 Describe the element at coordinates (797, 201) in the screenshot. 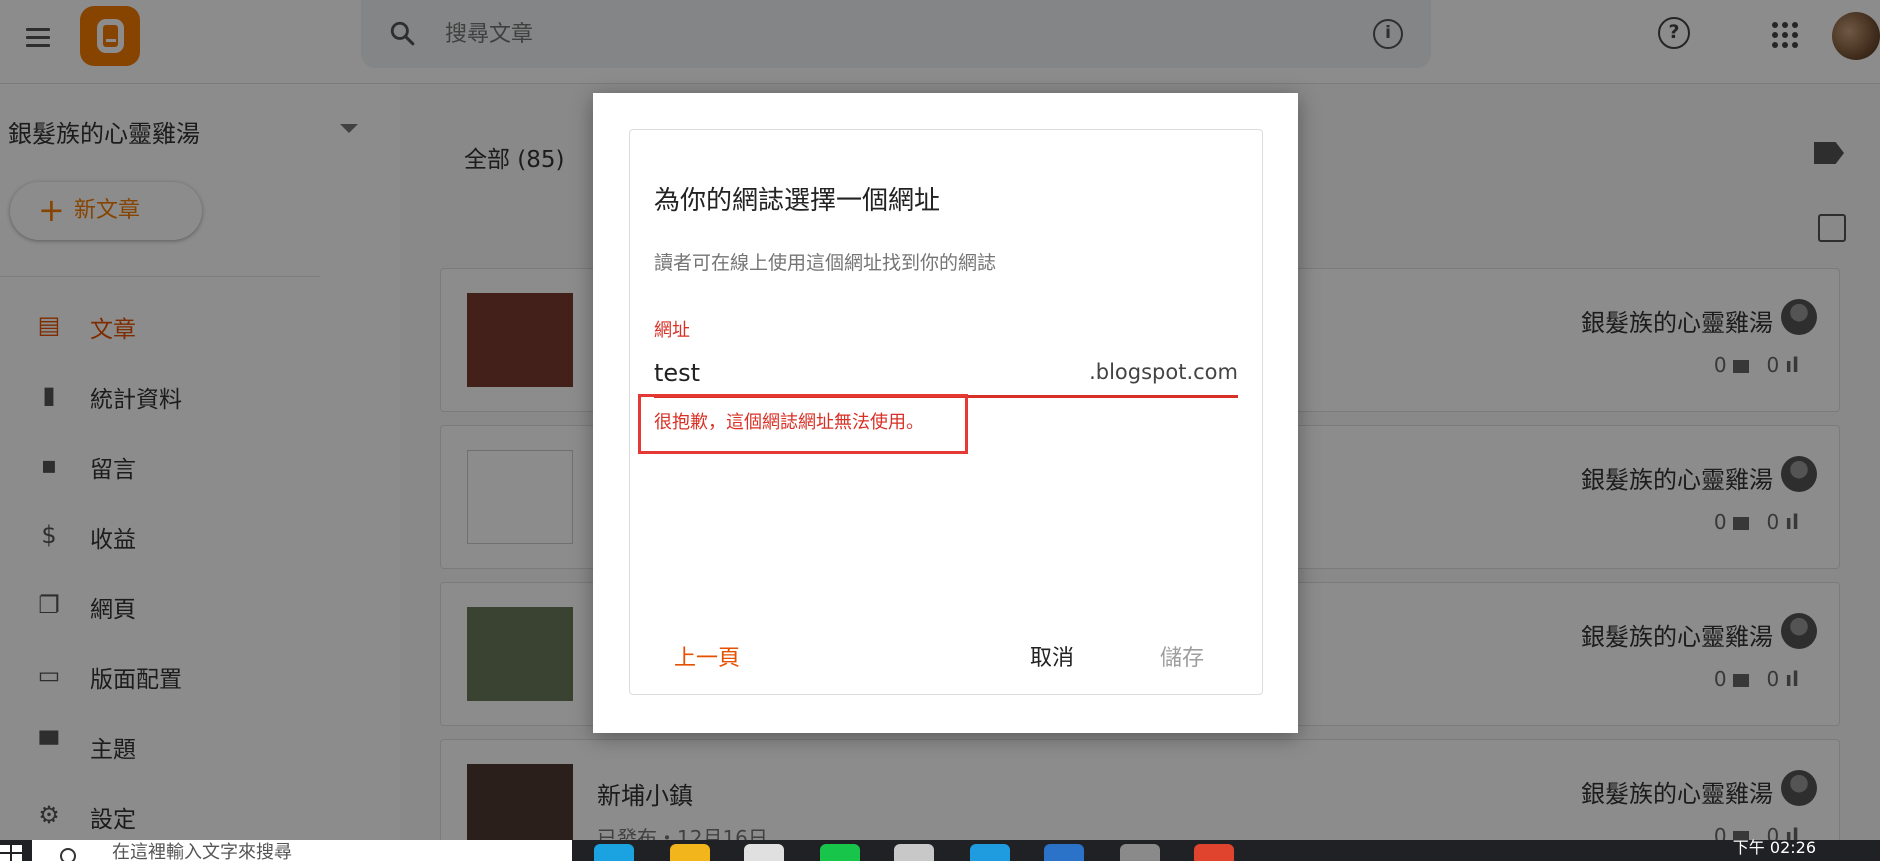

I see `dialog-title: 為你的網誌選擇一個網址` at that location.